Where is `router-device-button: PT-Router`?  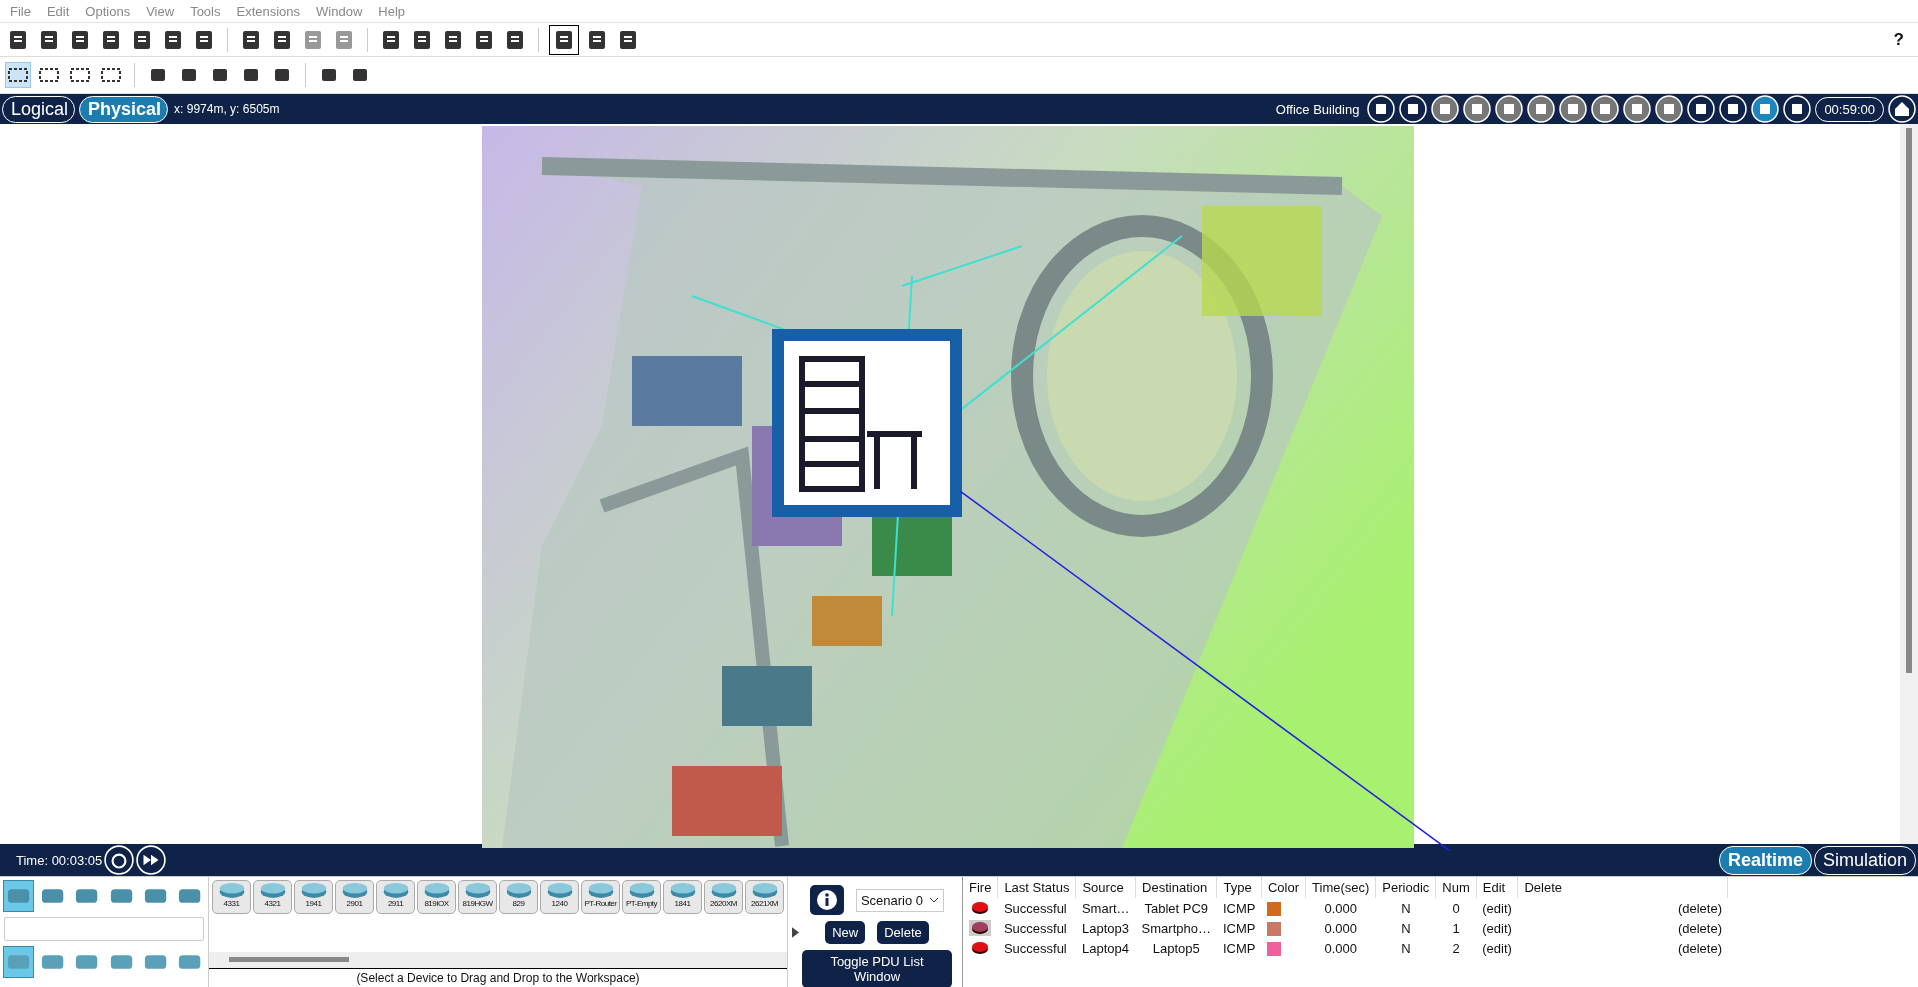 router-device-button: PT-Router is located at coordinates (600, 897).